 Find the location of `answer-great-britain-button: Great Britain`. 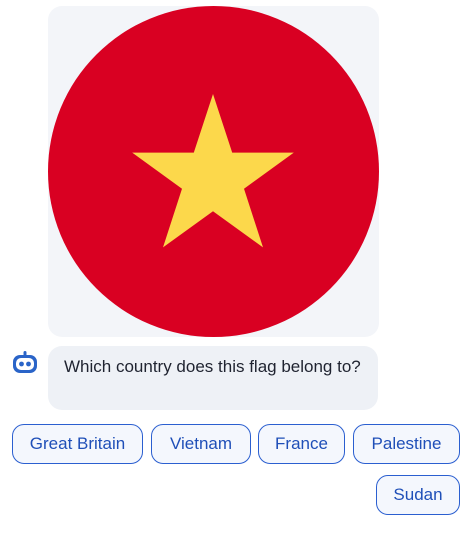

answer-great-britain-button: Great Britain is located at coordinates (77, 444).